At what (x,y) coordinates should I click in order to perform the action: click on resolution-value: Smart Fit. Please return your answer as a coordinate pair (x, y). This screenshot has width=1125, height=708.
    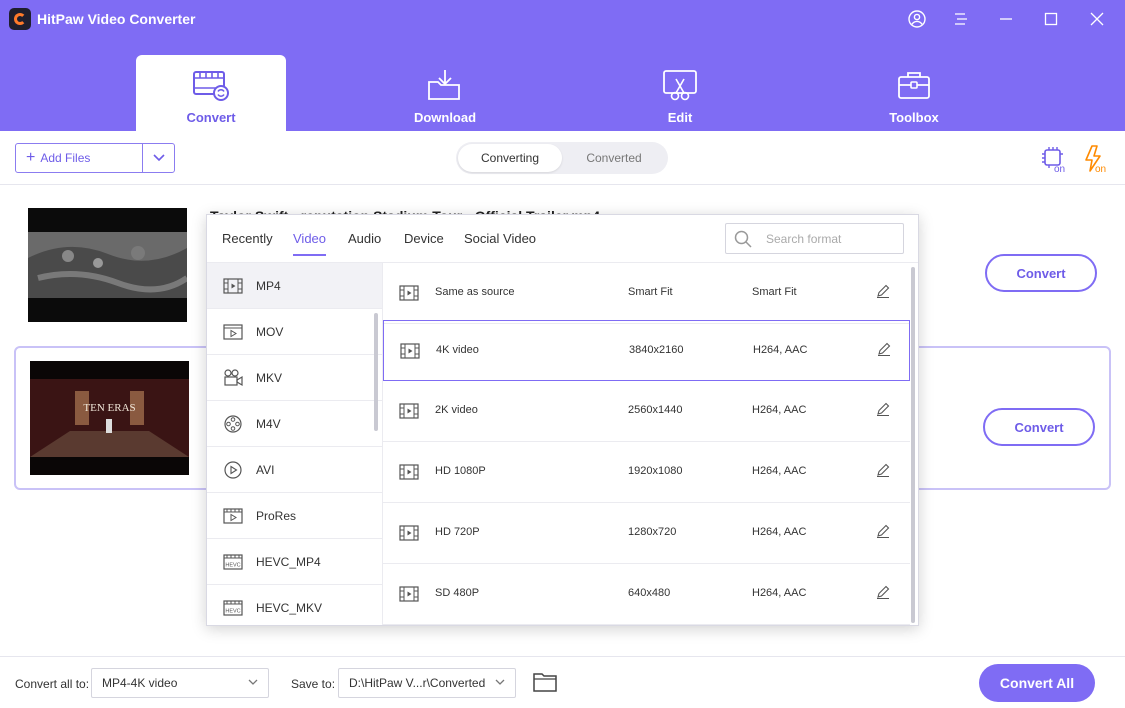
    Looking at the image, I should click on (650, 292).